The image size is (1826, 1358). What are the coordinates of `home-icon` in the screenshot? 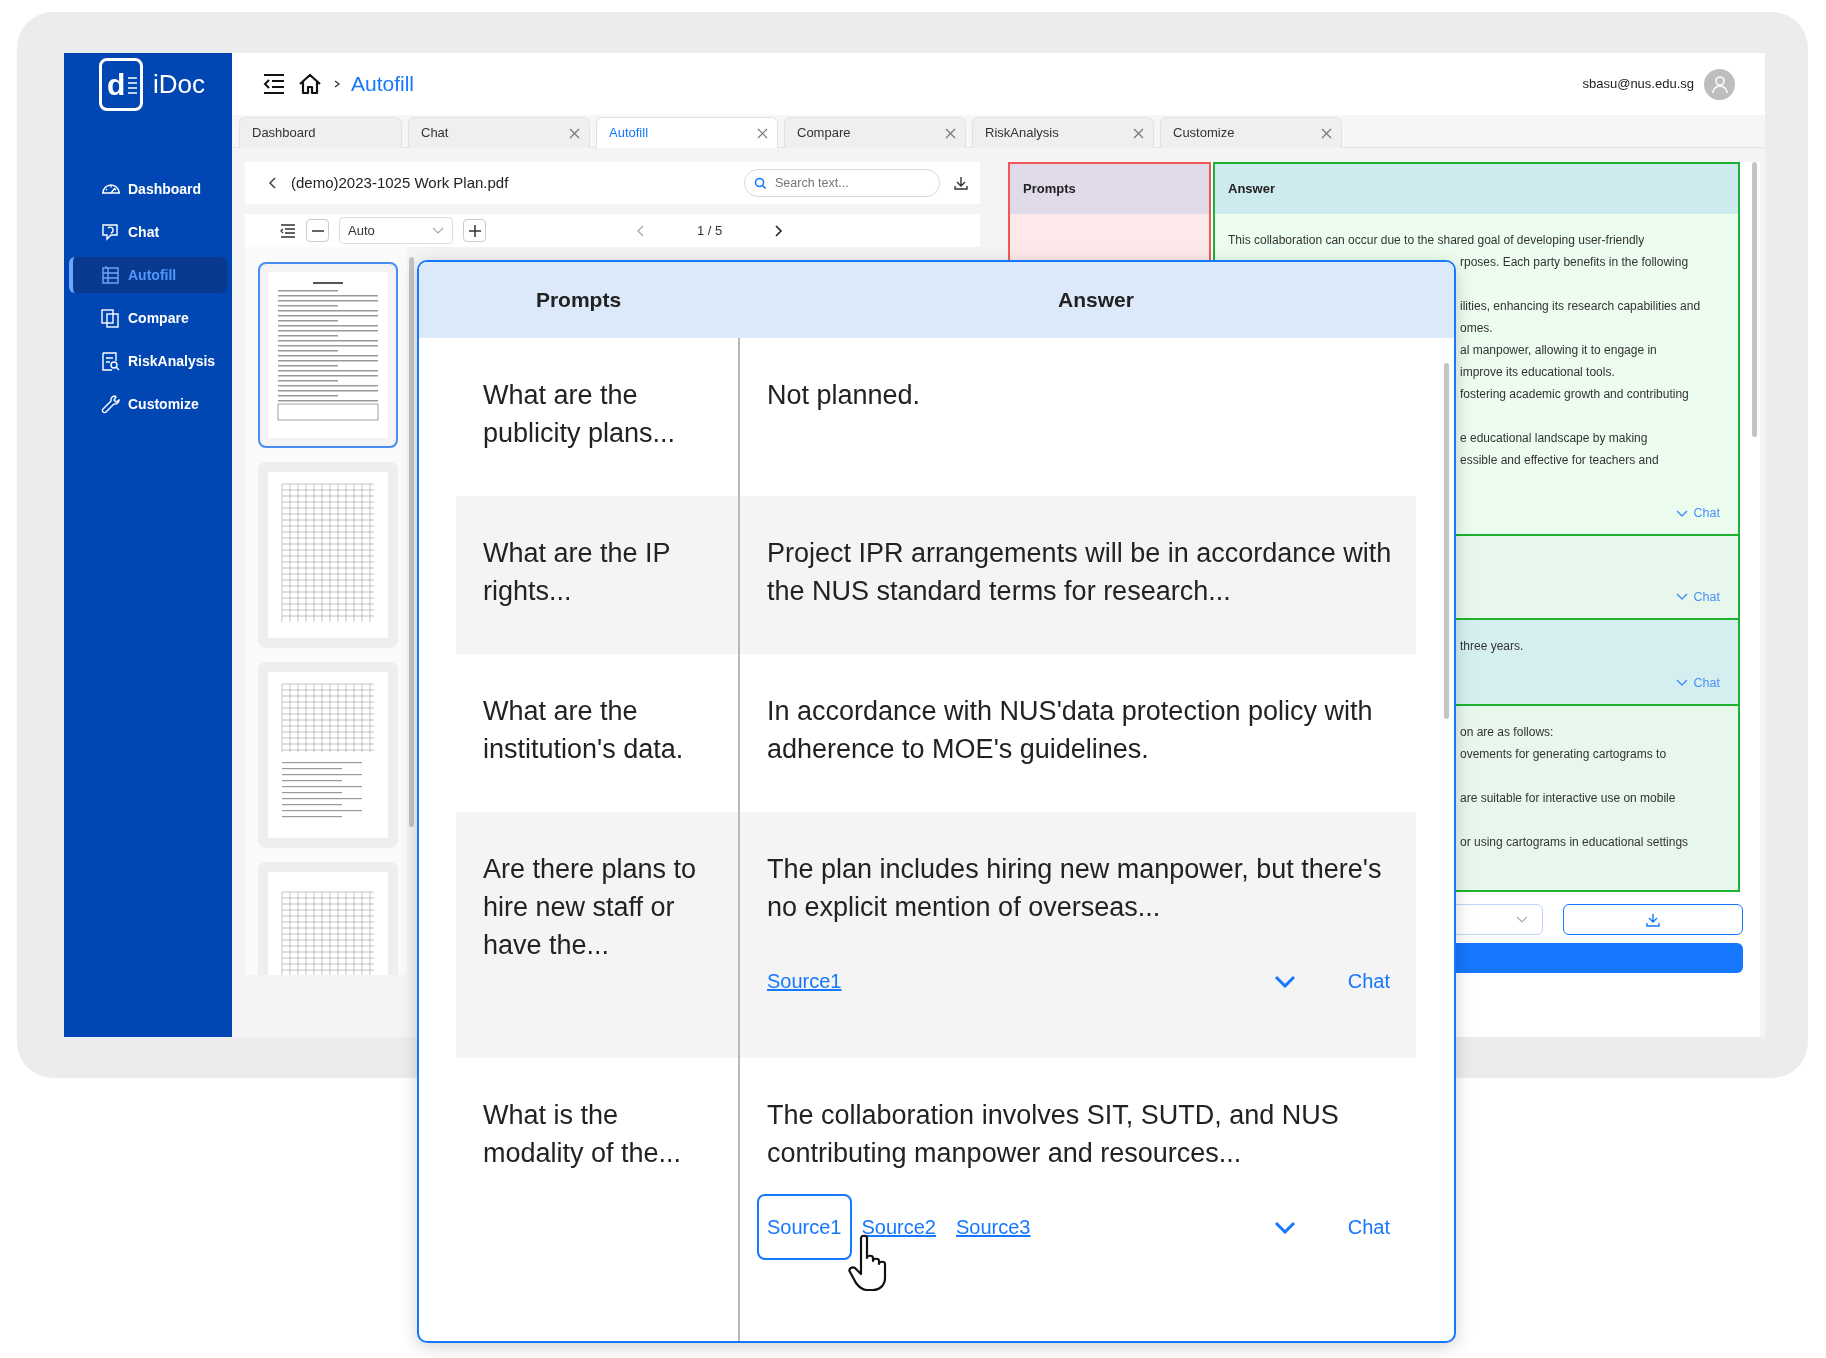 It's located at (310, 84).